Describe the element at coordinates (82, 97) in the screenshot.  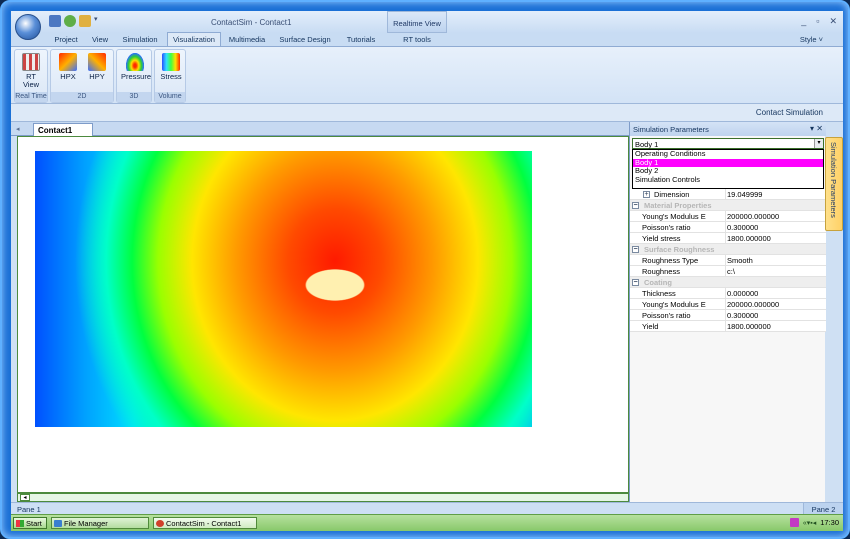
I see `group-caption-2d: 2D` at that location.